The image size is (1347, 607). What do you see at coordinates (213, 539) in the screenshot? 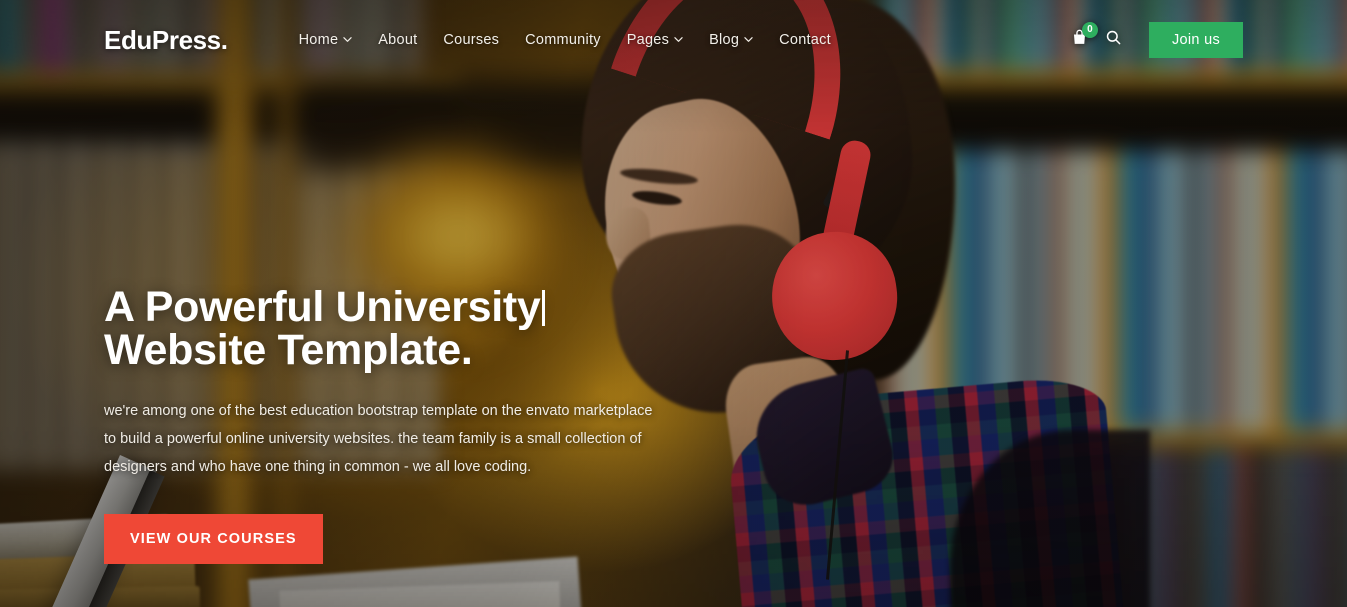
I see `view-our-courses-button: VIEW OUR COURSES` at bounding box center [213, 539].